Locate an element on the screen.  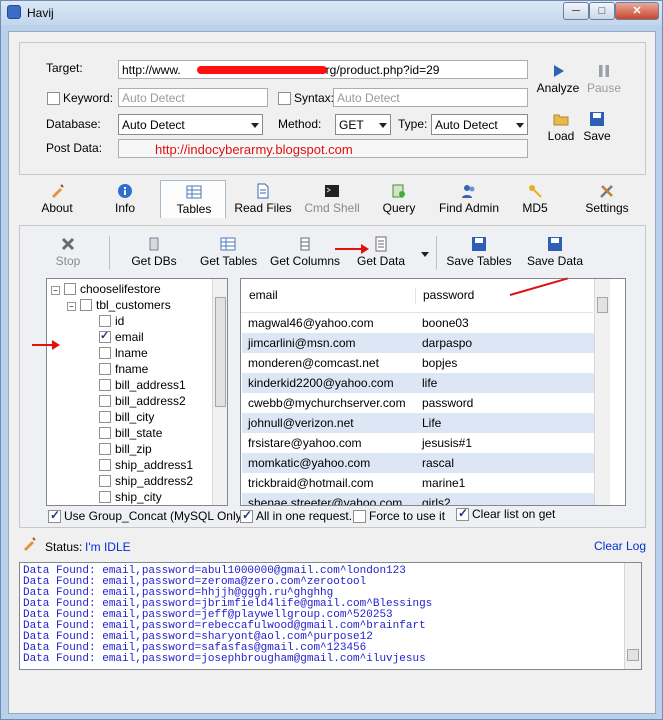
tree-column-item: bill_city is located at coordinates (126, 417).